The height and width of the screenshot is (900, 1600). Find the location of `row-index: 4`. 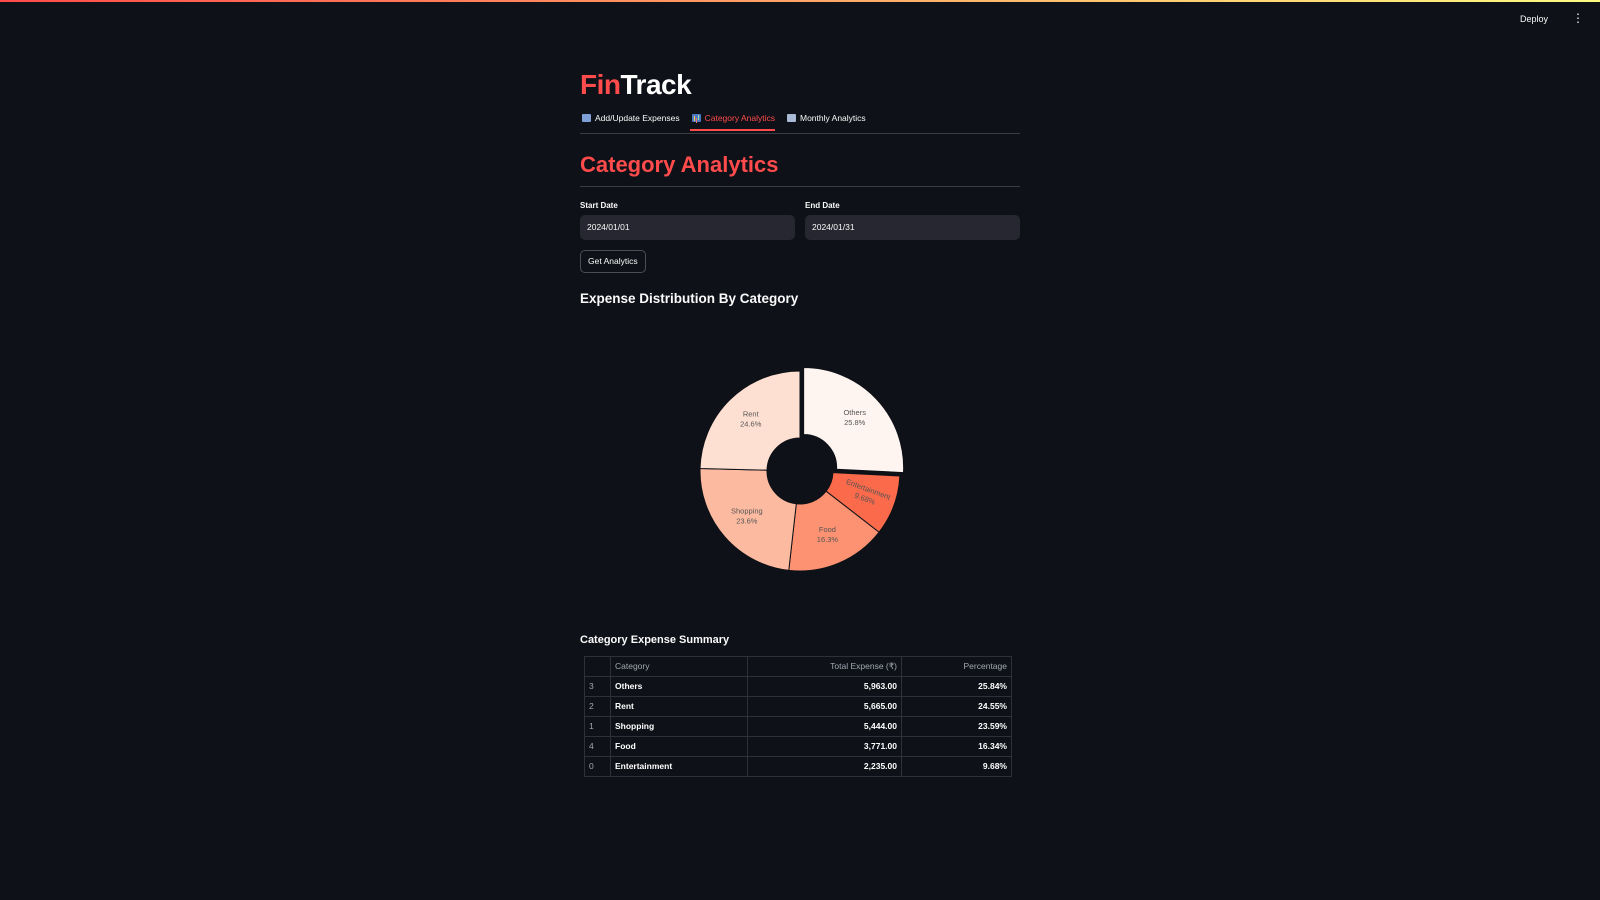

row-index: 4 is located at coordinates (597, 746).